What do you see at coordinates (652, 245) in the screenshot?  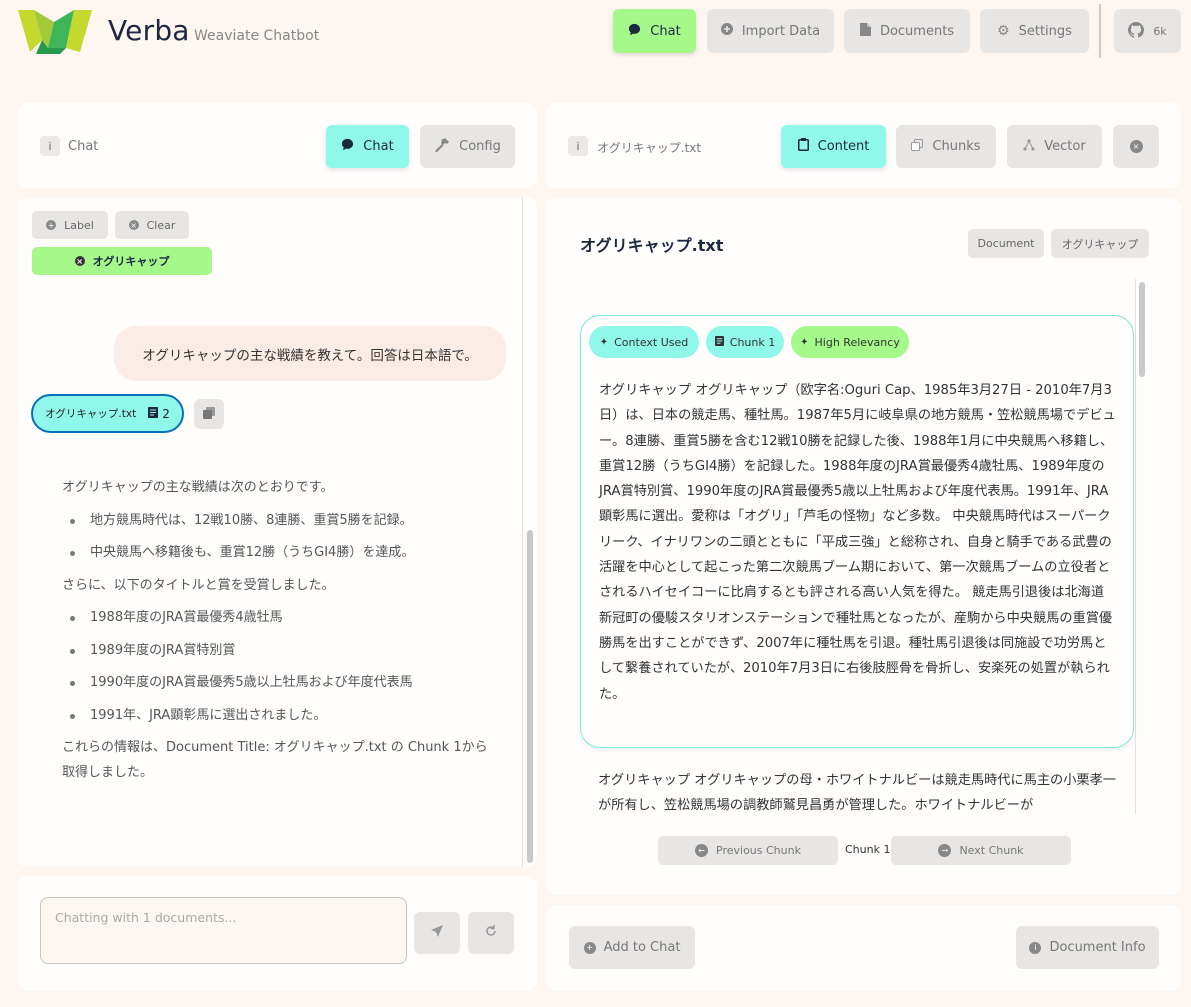 I see `document-title: オグリキャップ.txt` at bounding box center [652, 245].